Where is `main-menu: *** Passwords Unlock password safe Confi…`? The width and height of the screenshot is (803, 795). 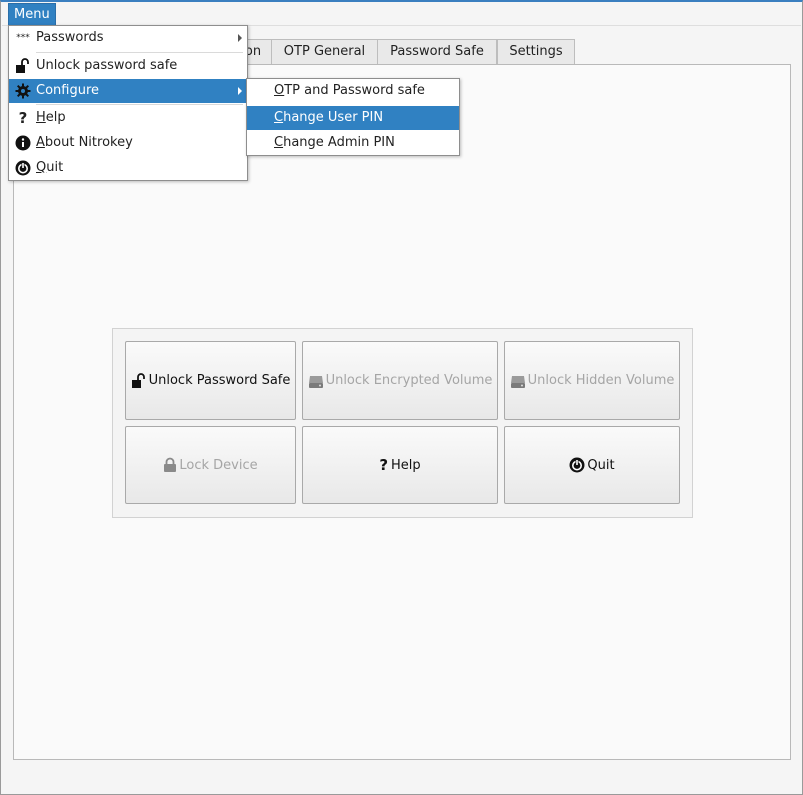 main-menu: *** Passwords Unlock password safe Confi… is located at coordinates (128, 103).